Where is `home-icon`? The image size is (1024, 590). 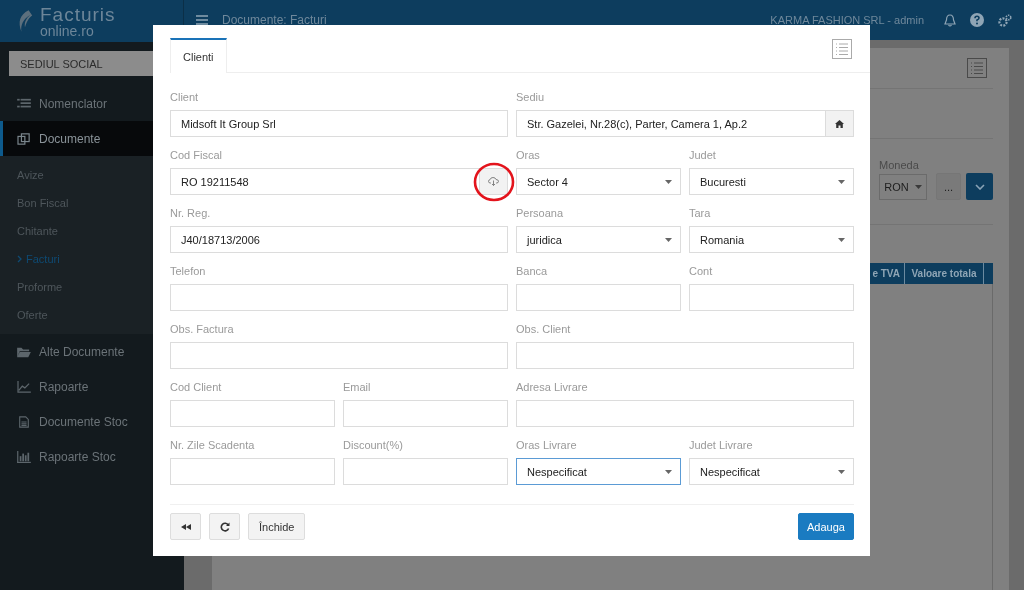
home-icon is located at coordinates (839, 123).